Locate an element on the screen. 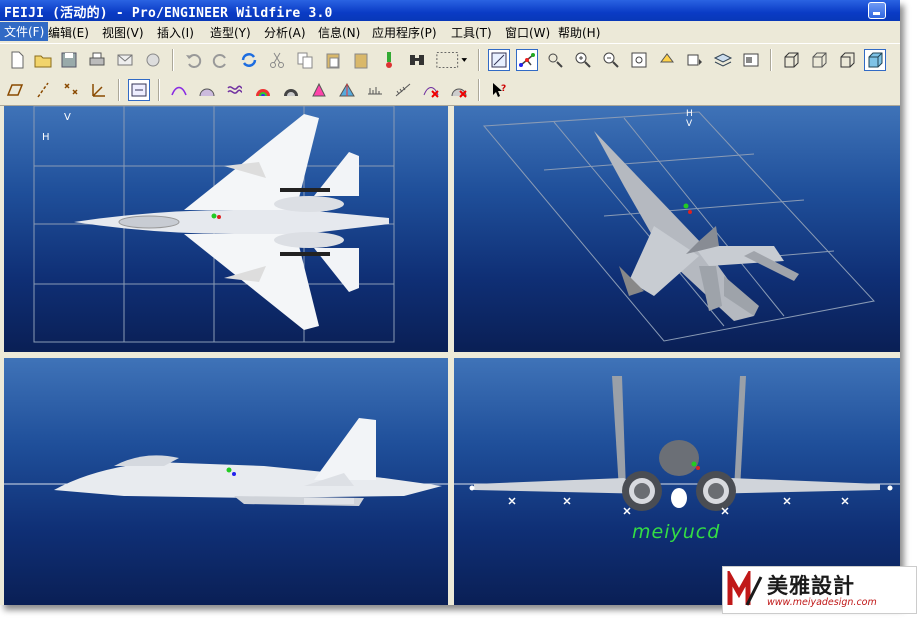 Image resolution: width=922 pixels, height=620 pixels. send-icon is located at coordinates (153, 60).